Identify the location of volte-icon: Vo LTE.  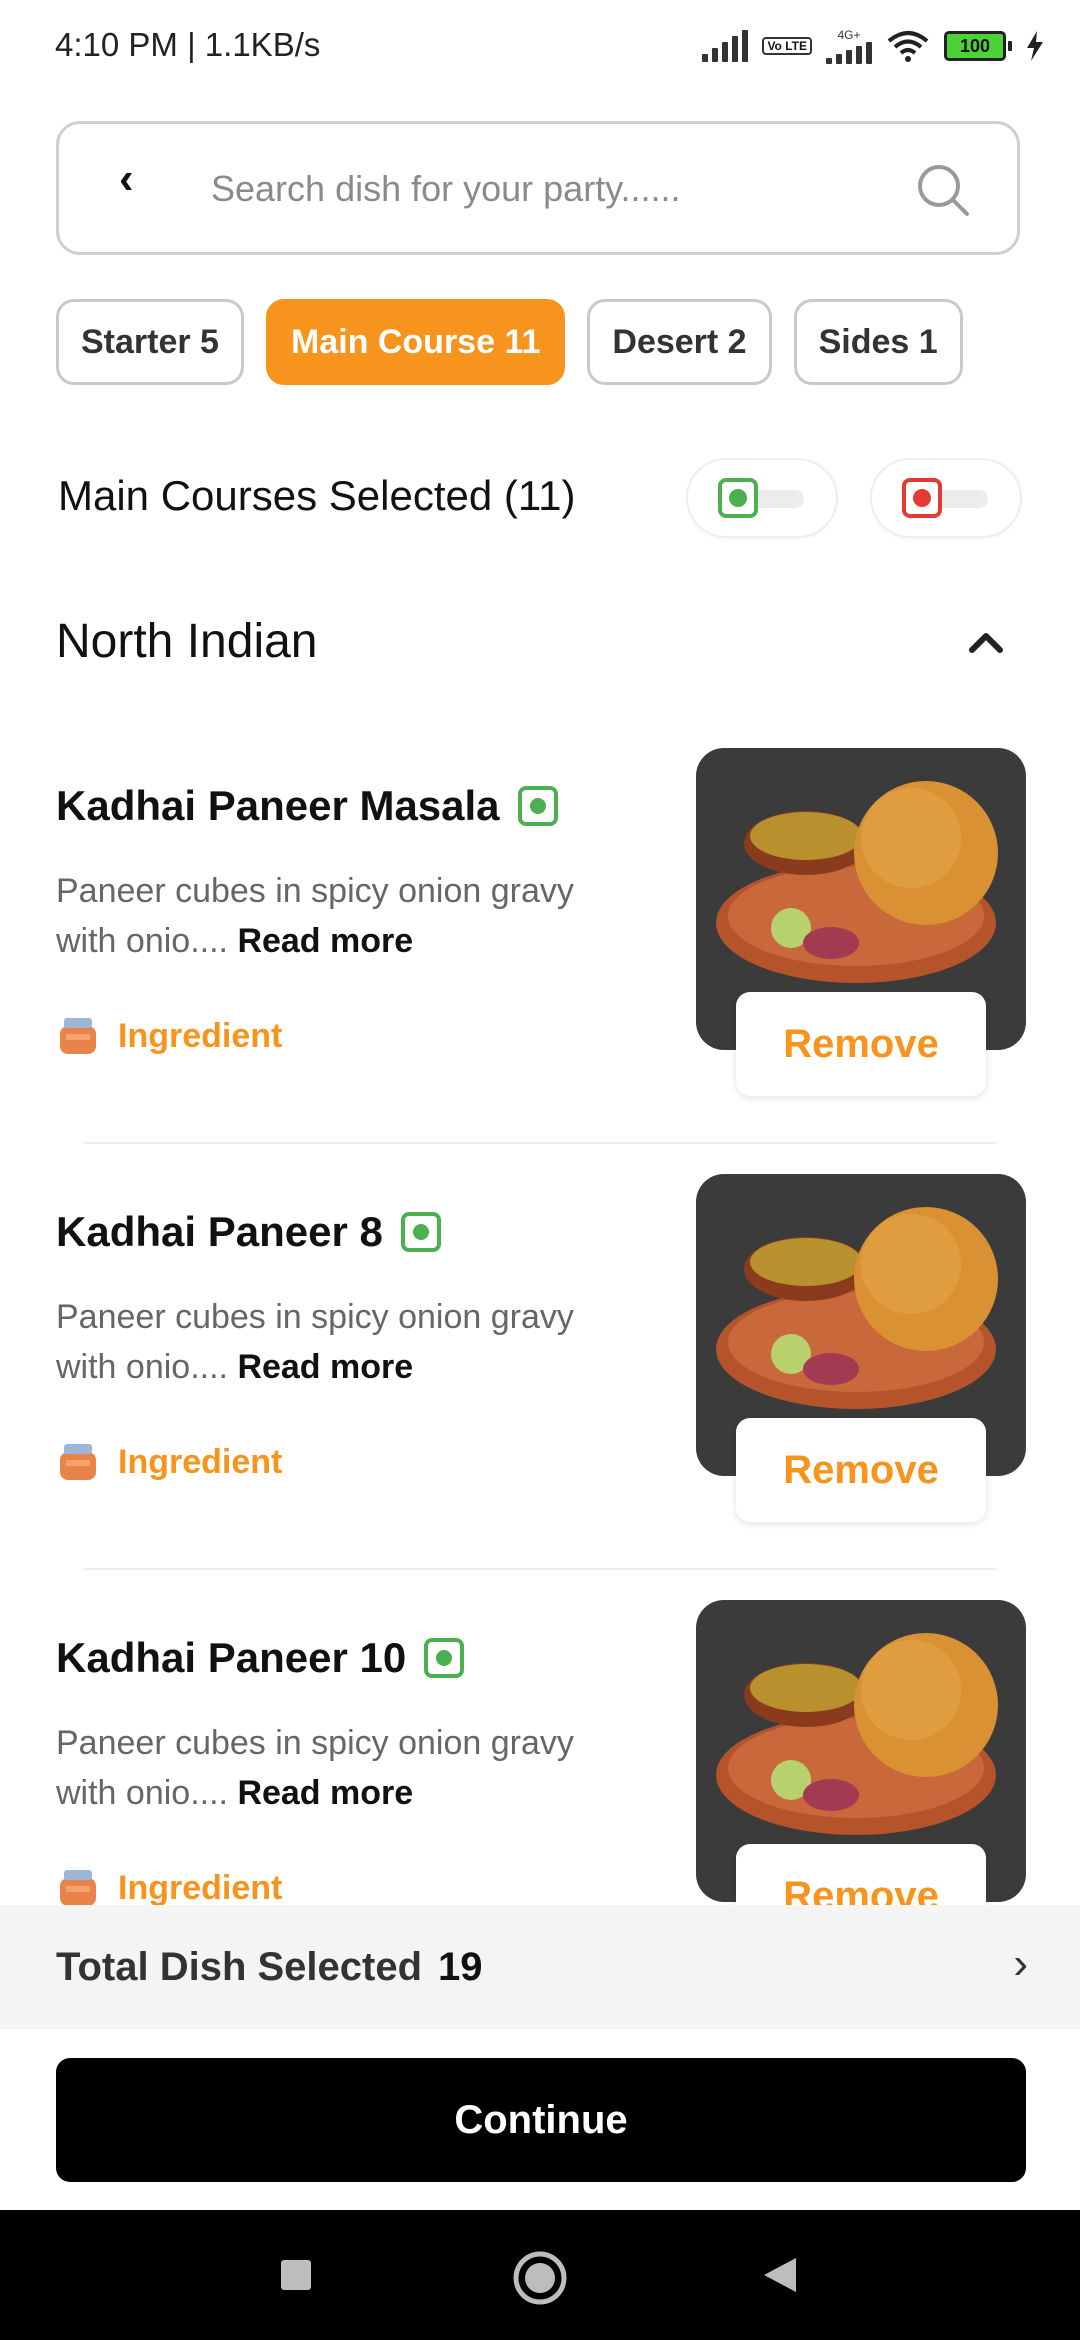
(787, 46).